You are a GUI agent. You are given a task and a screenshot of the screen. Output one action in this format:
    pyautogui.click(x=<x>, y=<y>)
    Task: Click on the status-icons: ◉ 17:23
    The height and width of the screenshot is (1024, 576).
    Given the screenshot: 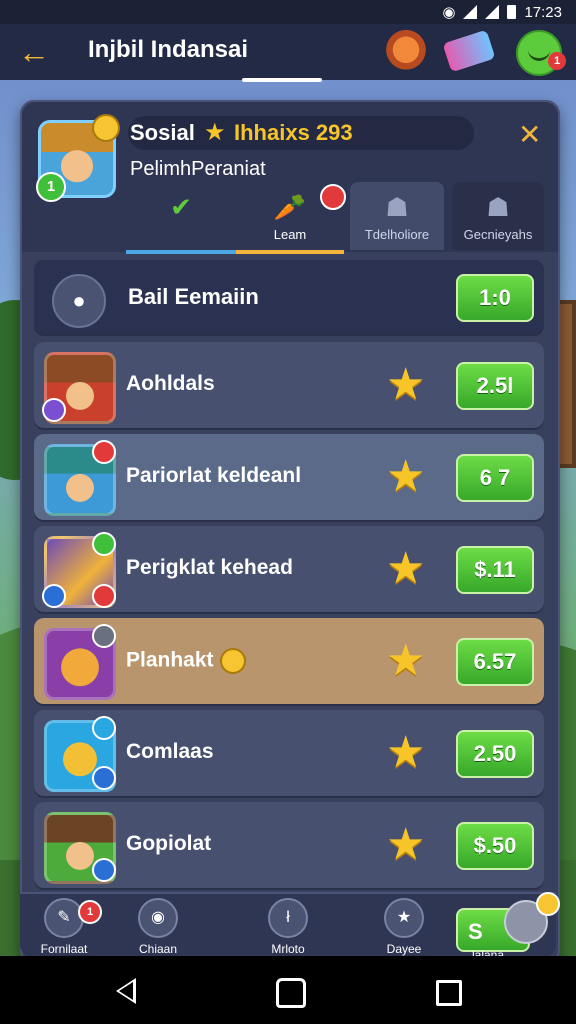 What is the action you would take?
    pyautogui.click(x=502, y=12)
    